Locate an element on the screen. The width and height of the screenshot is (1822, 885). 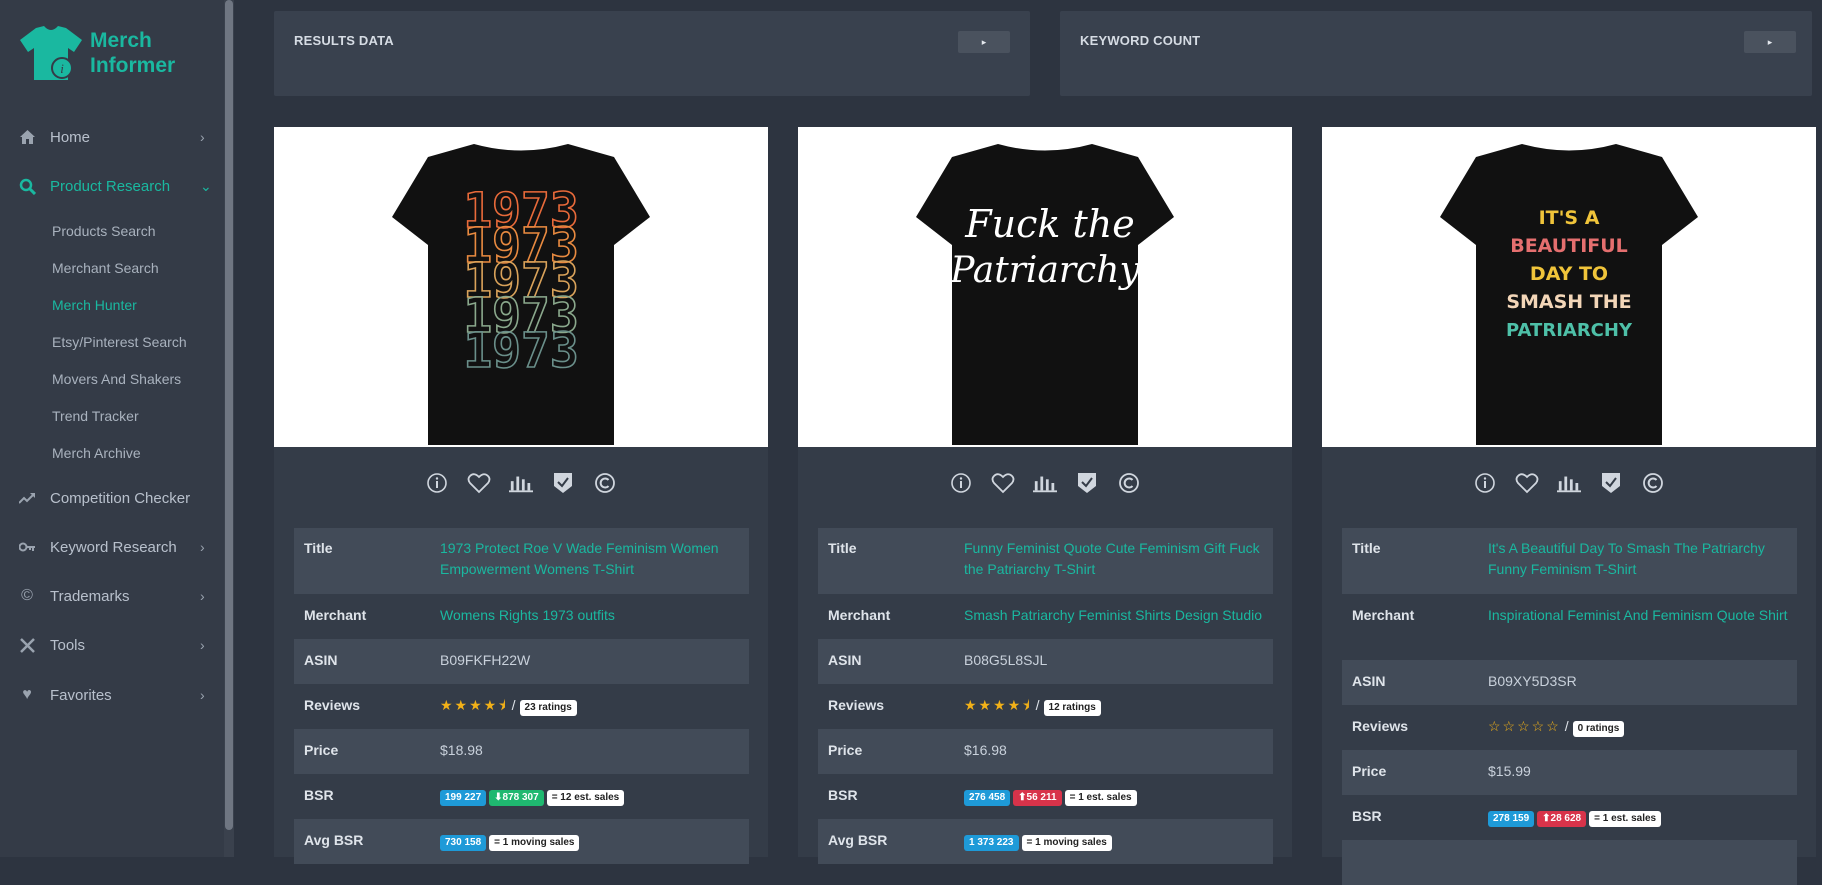
search-icon is located at coordinates (27, 186).